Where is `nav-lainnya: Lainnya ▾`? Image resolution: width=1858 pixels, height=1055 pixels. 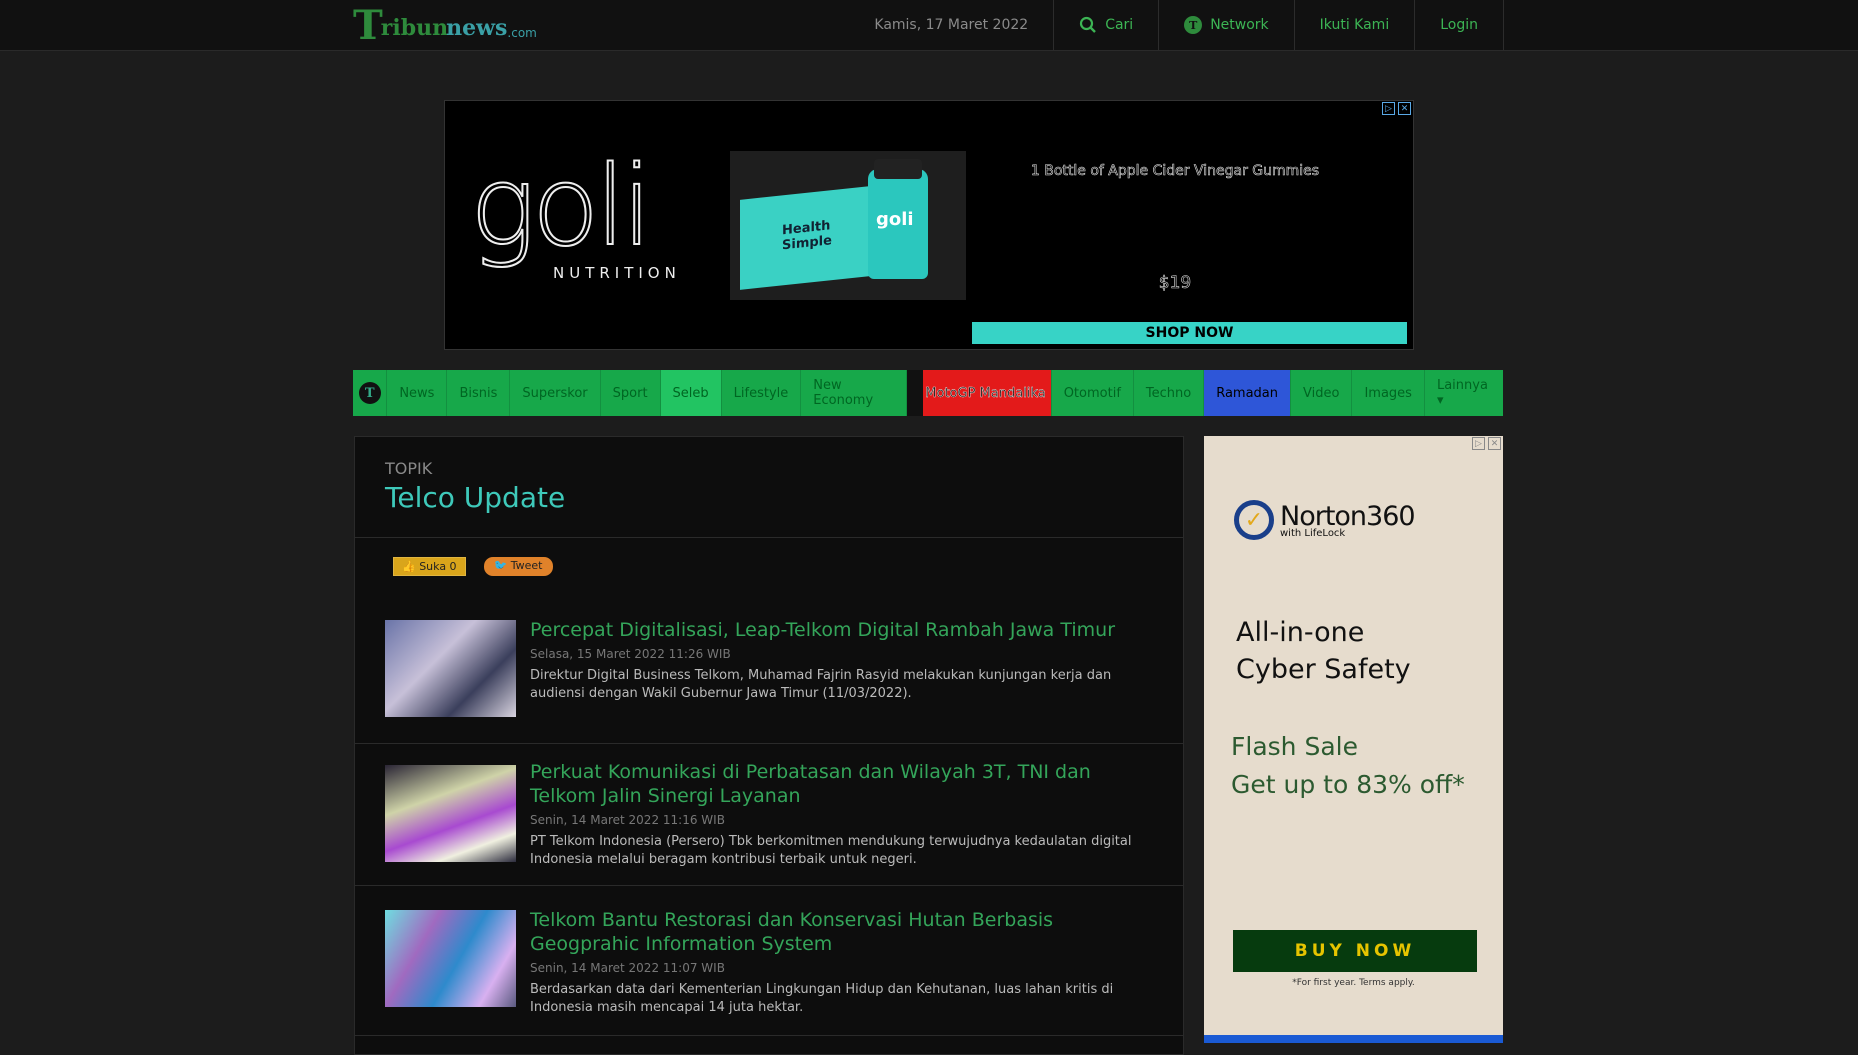
nav-lainnya: Lainnya ▾ is located at coordinates (1464, 393).